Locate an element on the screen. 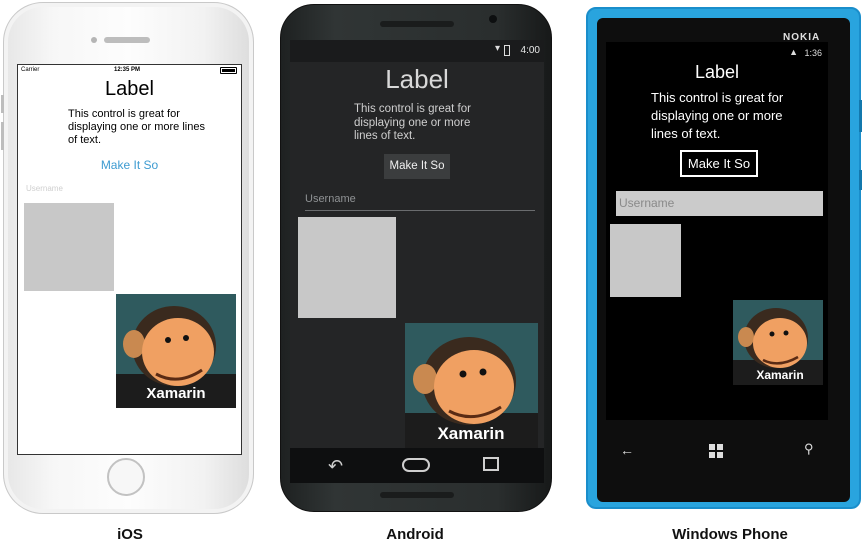 This screenshot has width=864, height=545. wp-hardware-keys: ← ⚲ is located at coordinates (717, 452).